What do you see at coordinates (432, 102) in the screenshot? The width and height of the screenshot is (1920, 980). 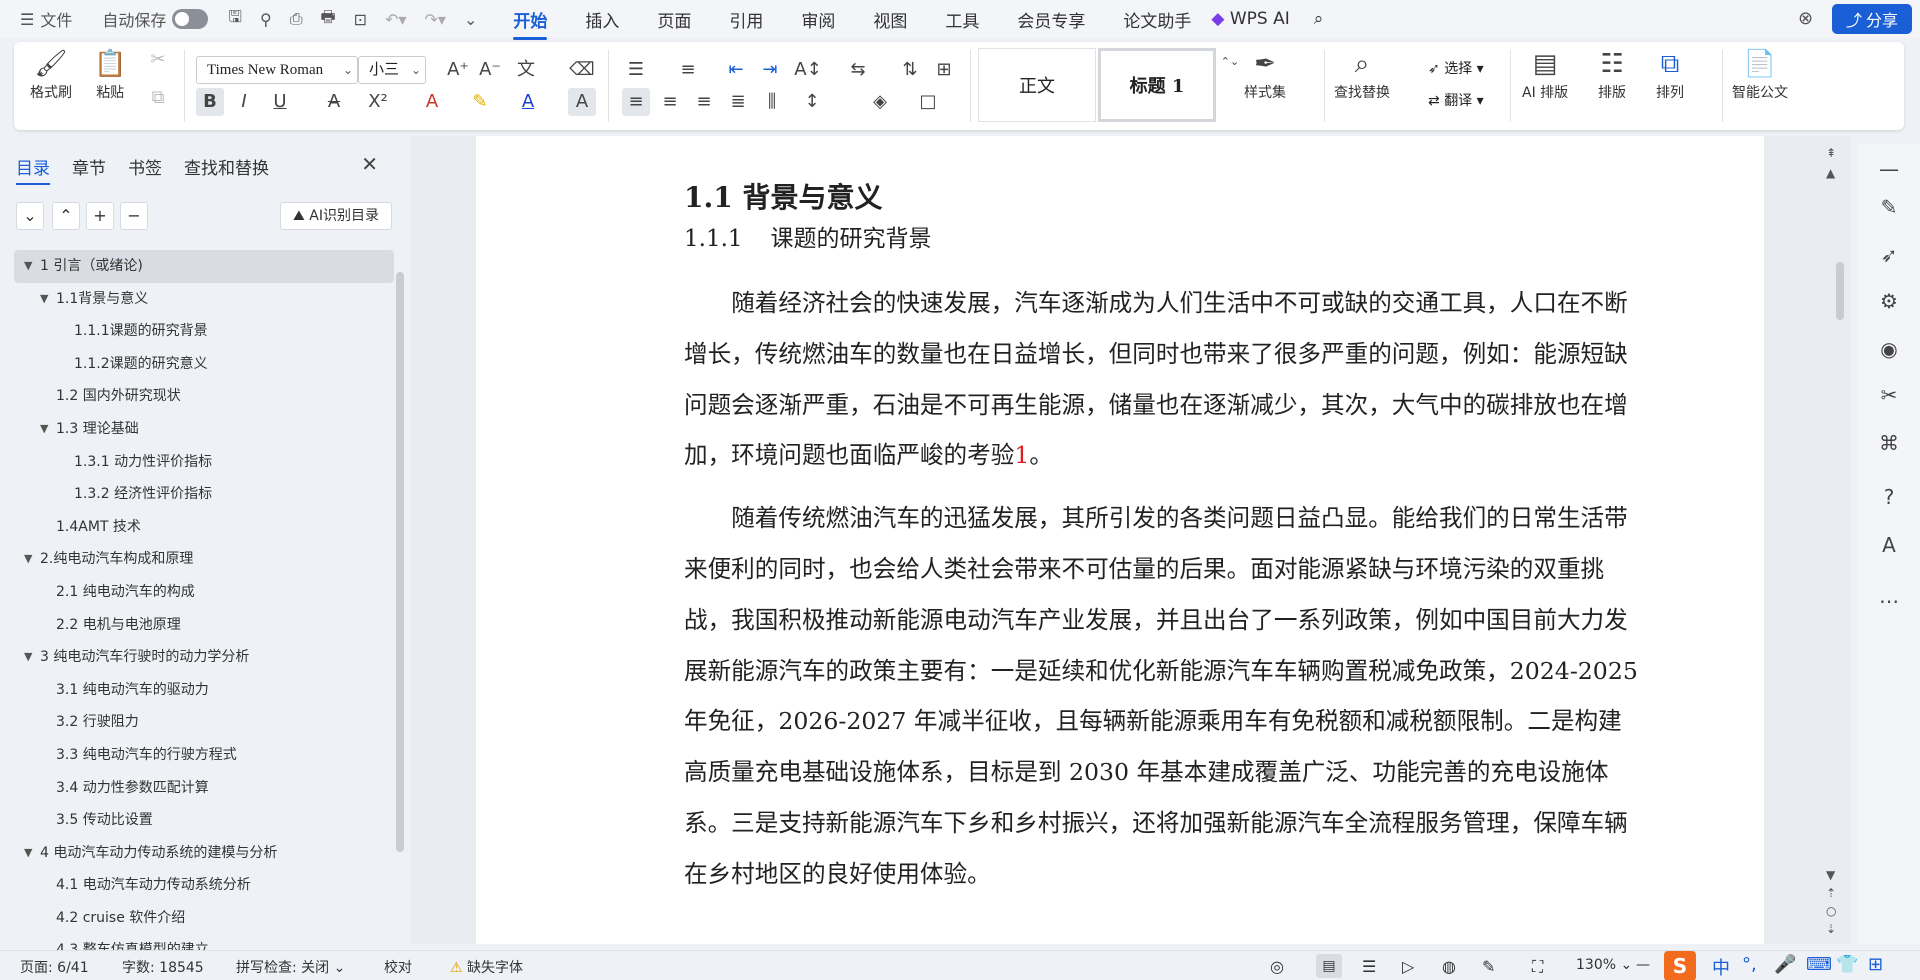 I see `text-effect-icon: A` at bounding box center [432, 102].